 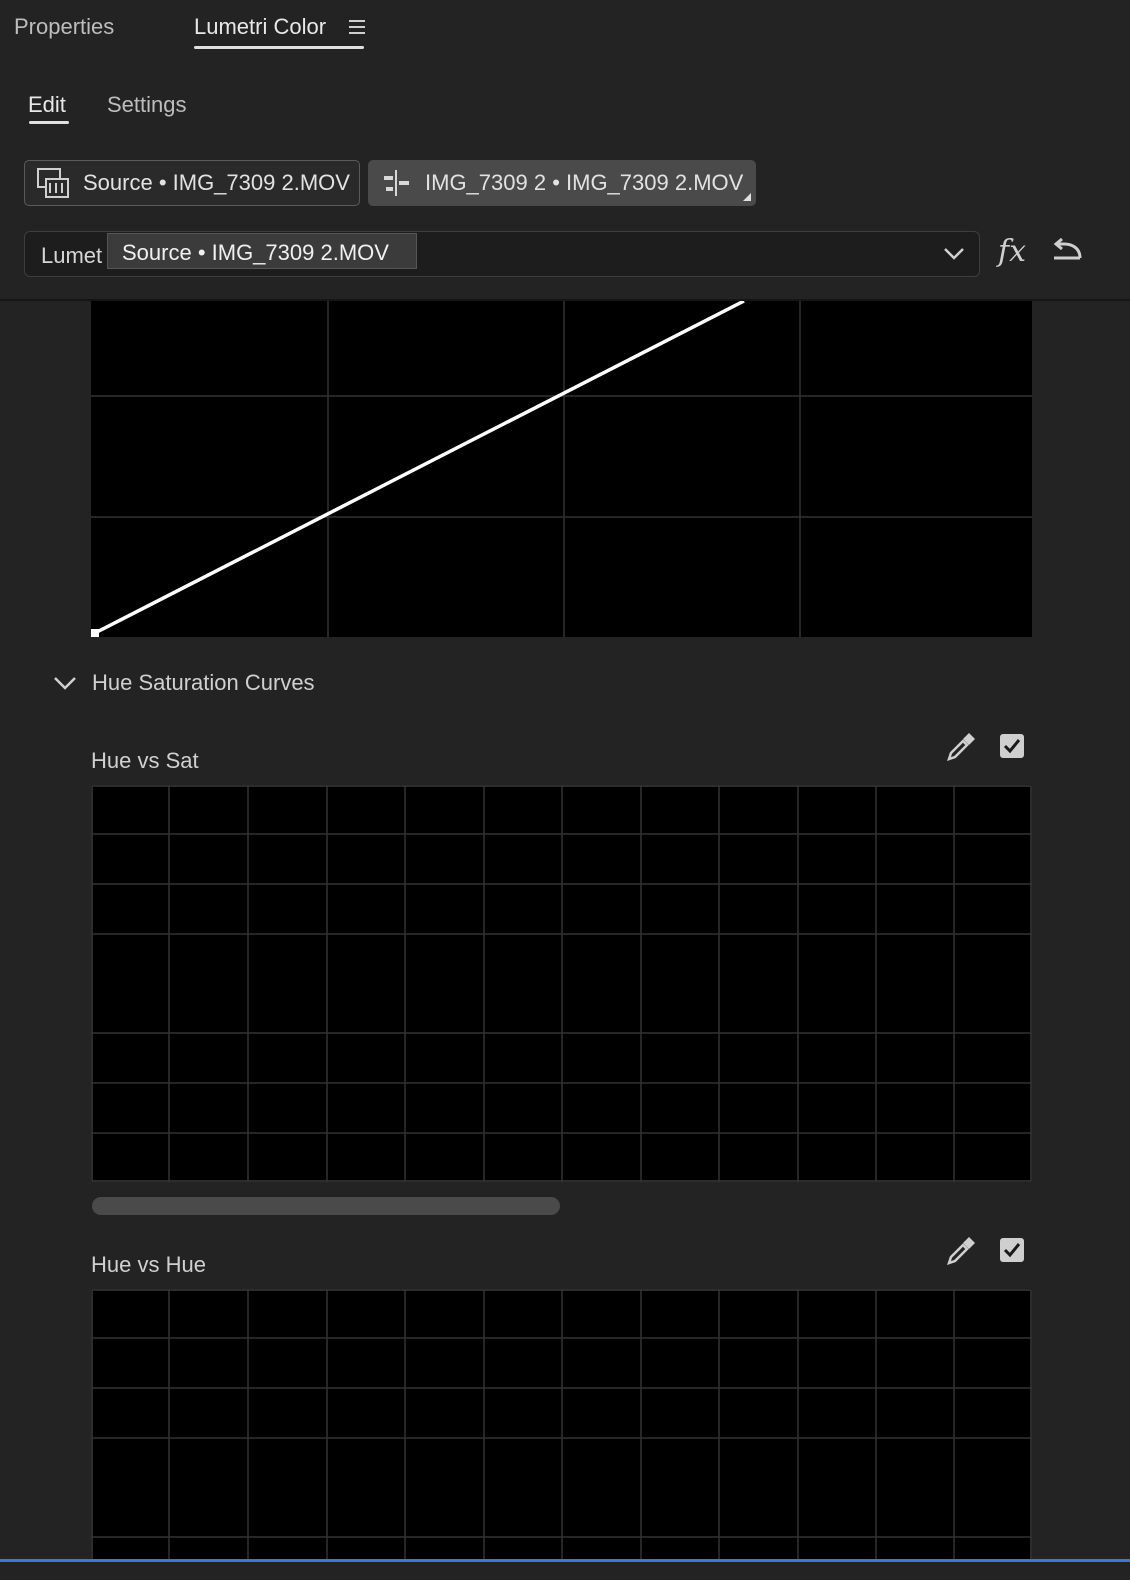 I want to click on rgb-curve-line, so click(x=419, y=467).